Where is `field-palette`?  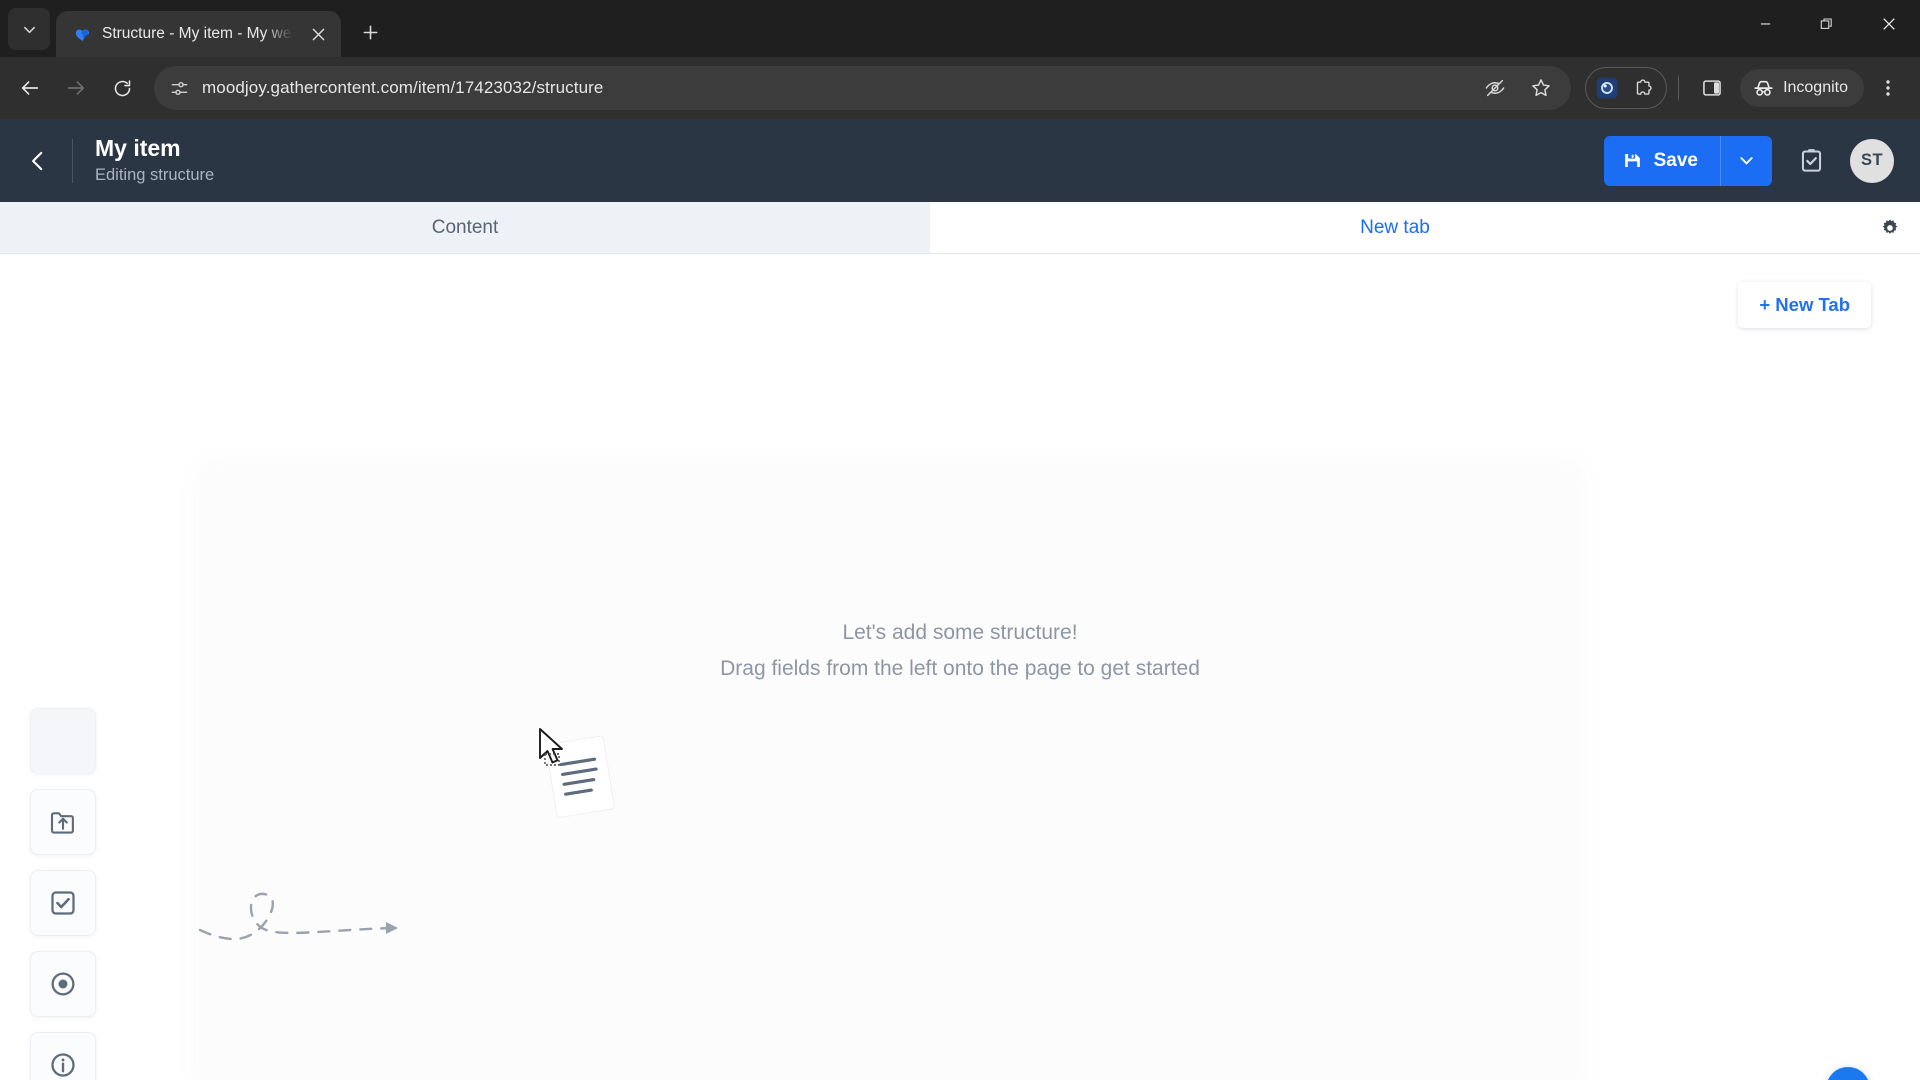
field-palette is located at coordinates (63, 894).